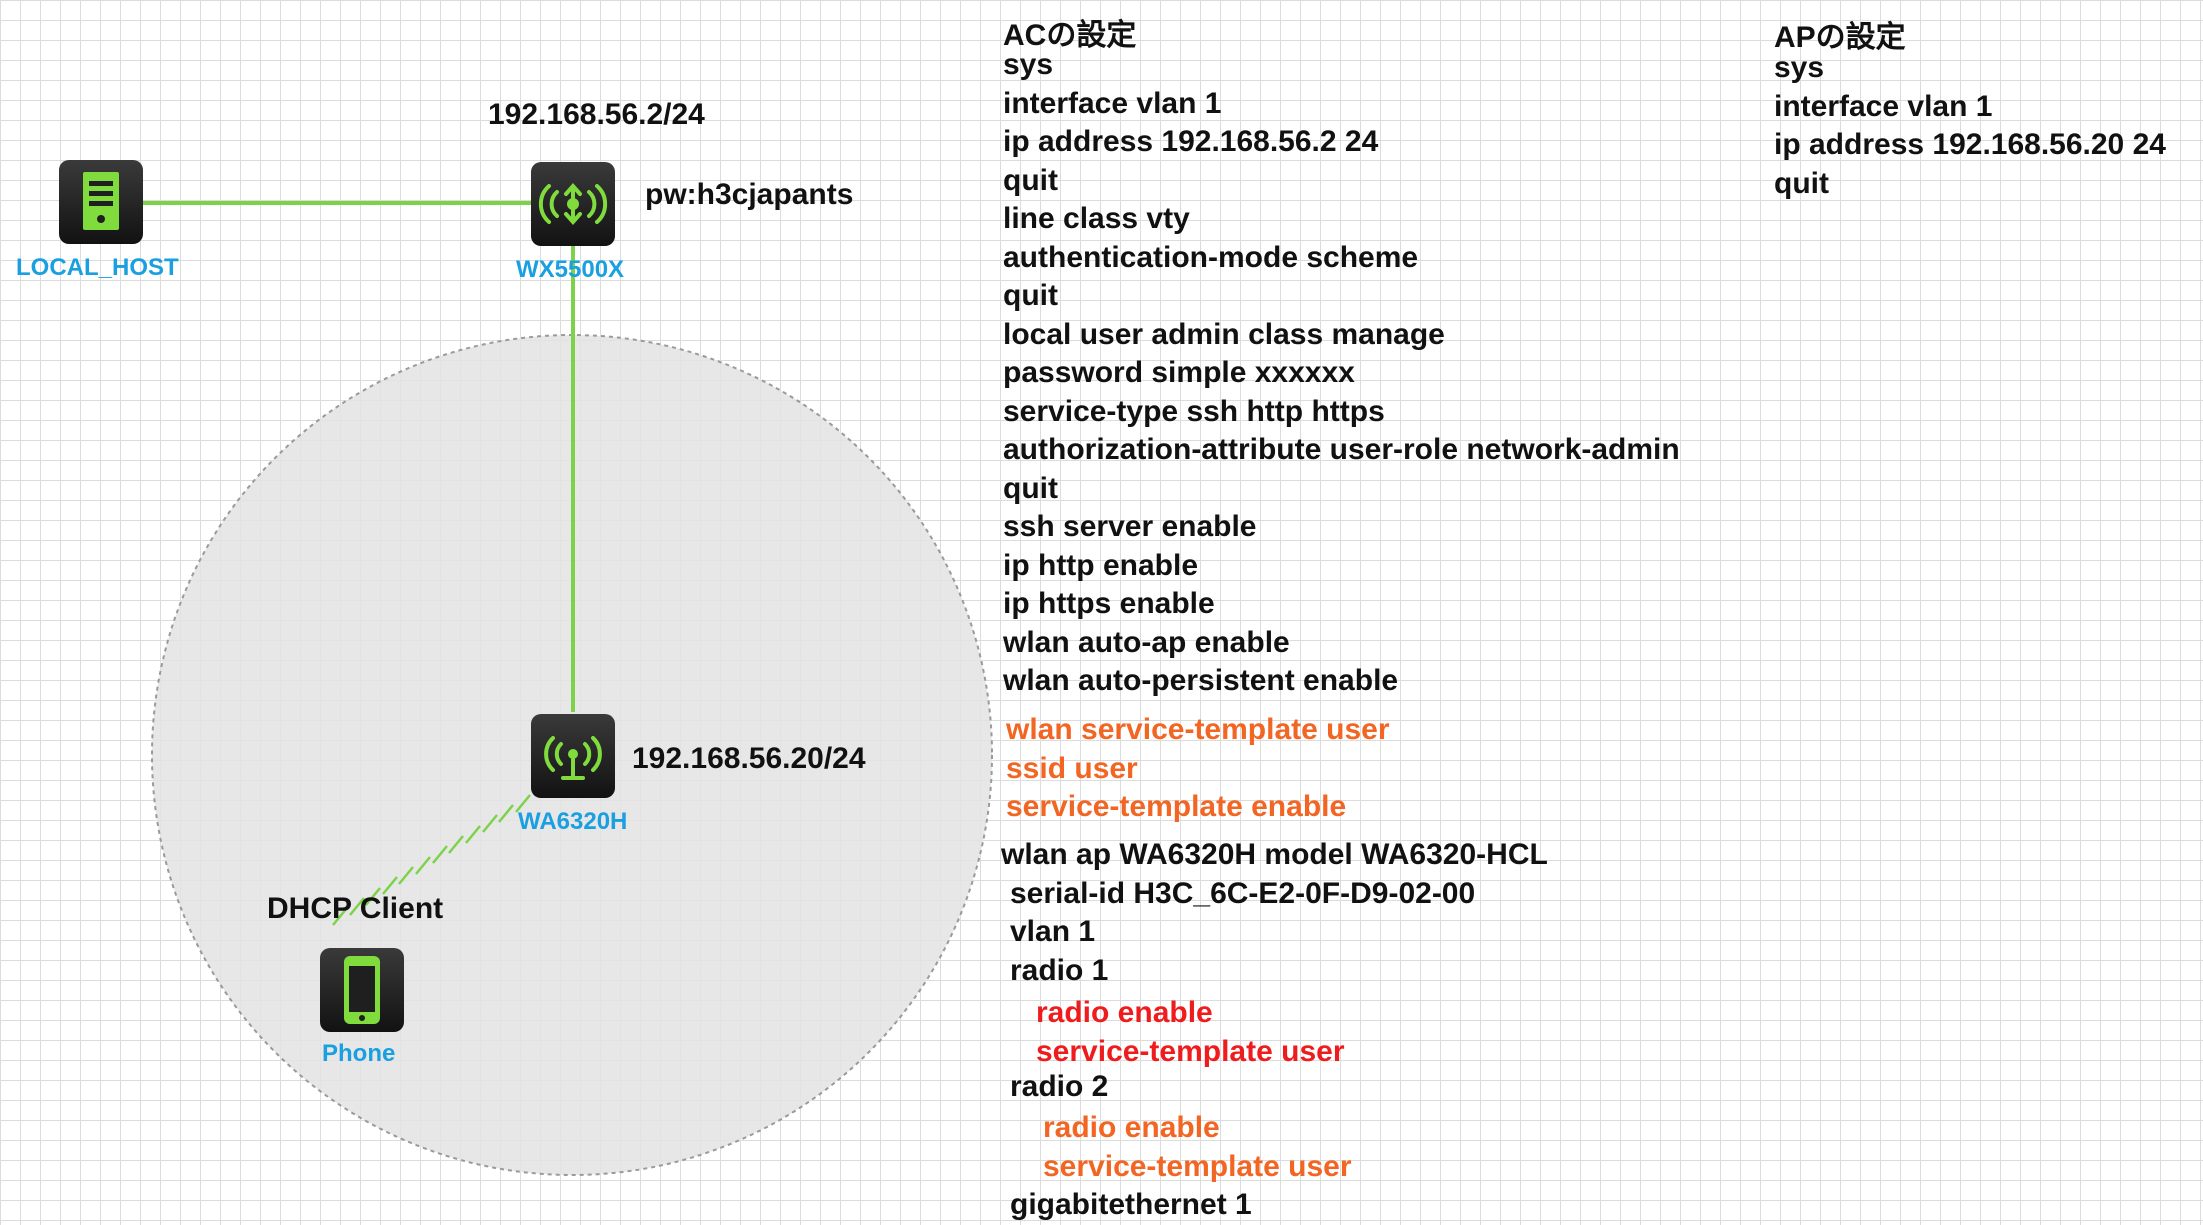 Image resolution: width=2203 pixels, height=1225 pixels. Describe the element at coordinates (1096, 218) in the screenshot. I see `config-line: line class vty` at that location.